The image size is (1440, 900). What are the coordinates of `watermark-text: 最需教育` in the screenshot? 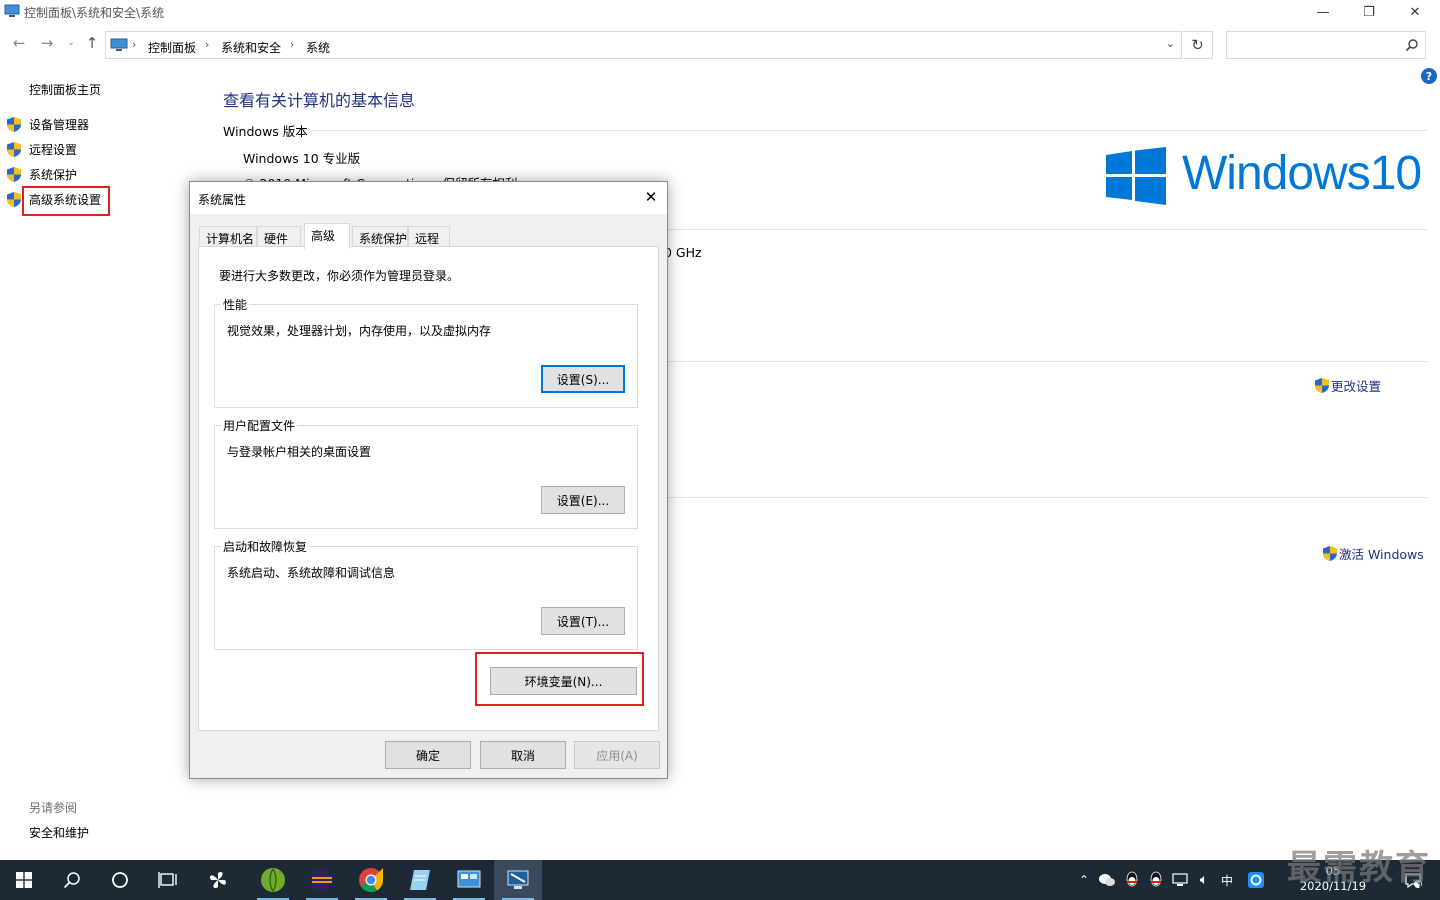 It's located at (1359, 868).